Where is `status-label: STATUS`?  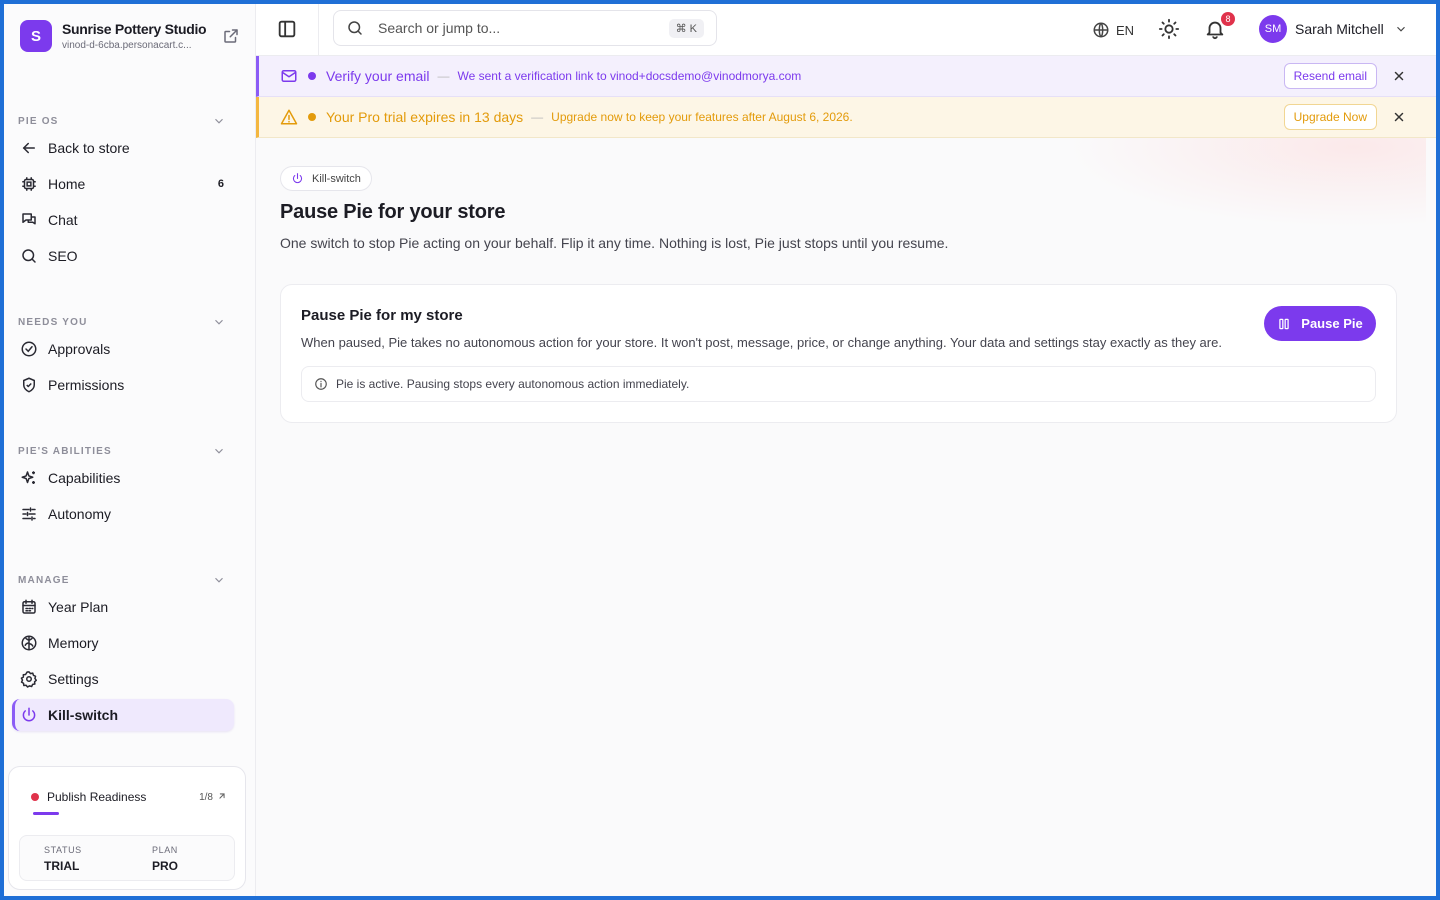
status-label: STATUS is located at coordinates (63, 850).